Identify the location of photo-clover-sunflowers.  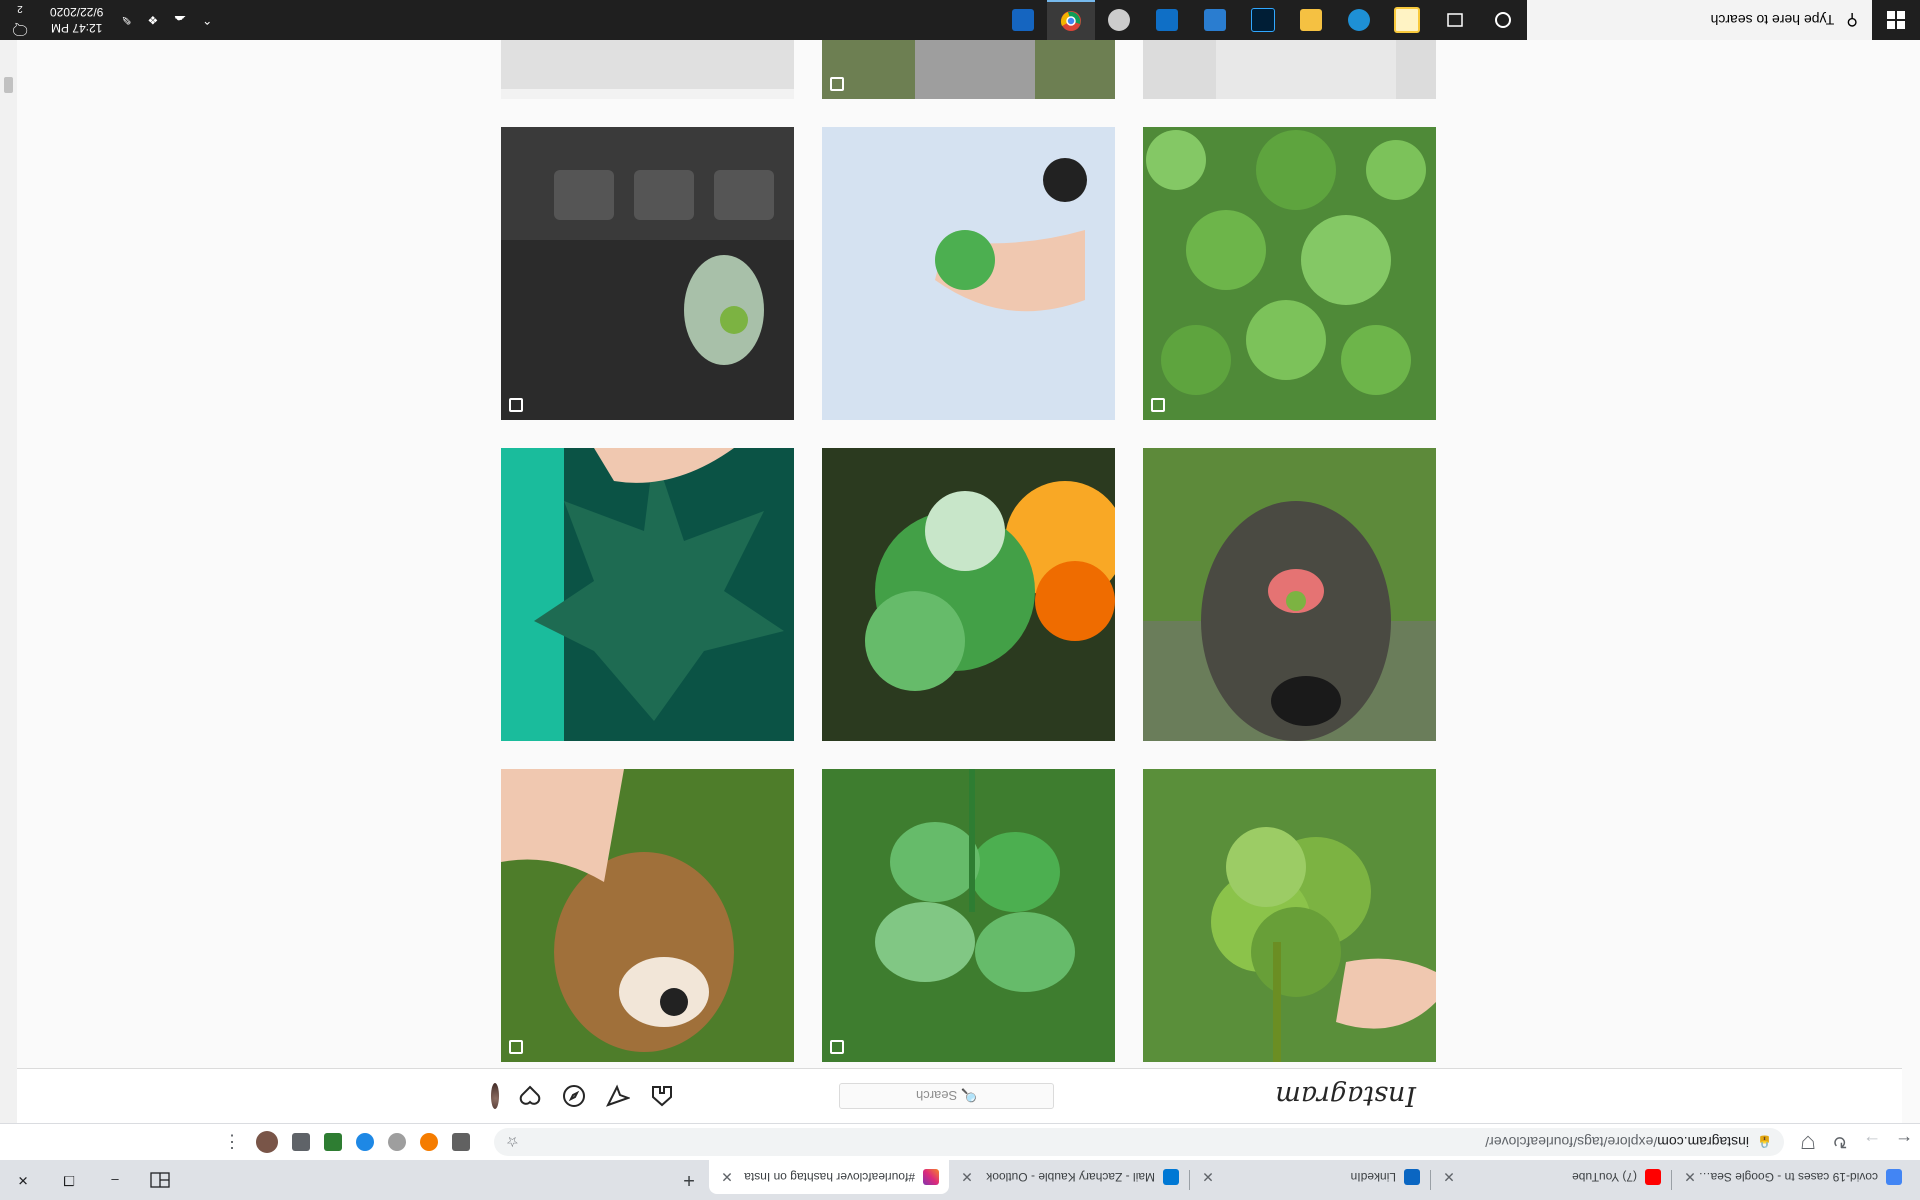
(968, 594).